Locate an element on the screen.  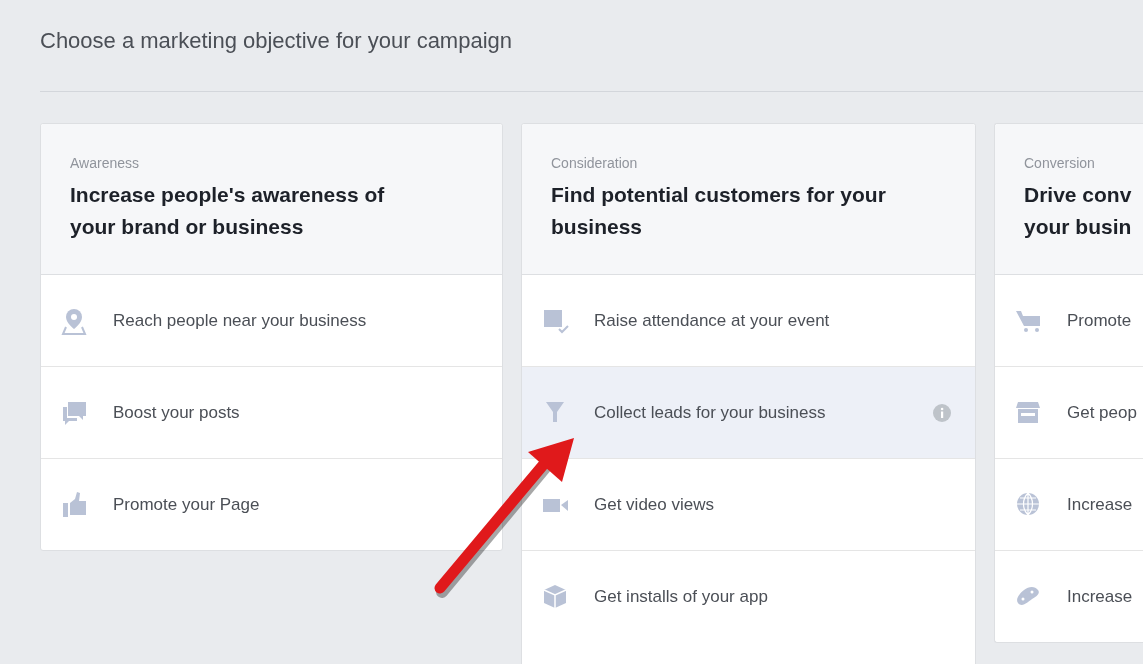
objective-option: Boost your posts is located at coordinates (271, 413).